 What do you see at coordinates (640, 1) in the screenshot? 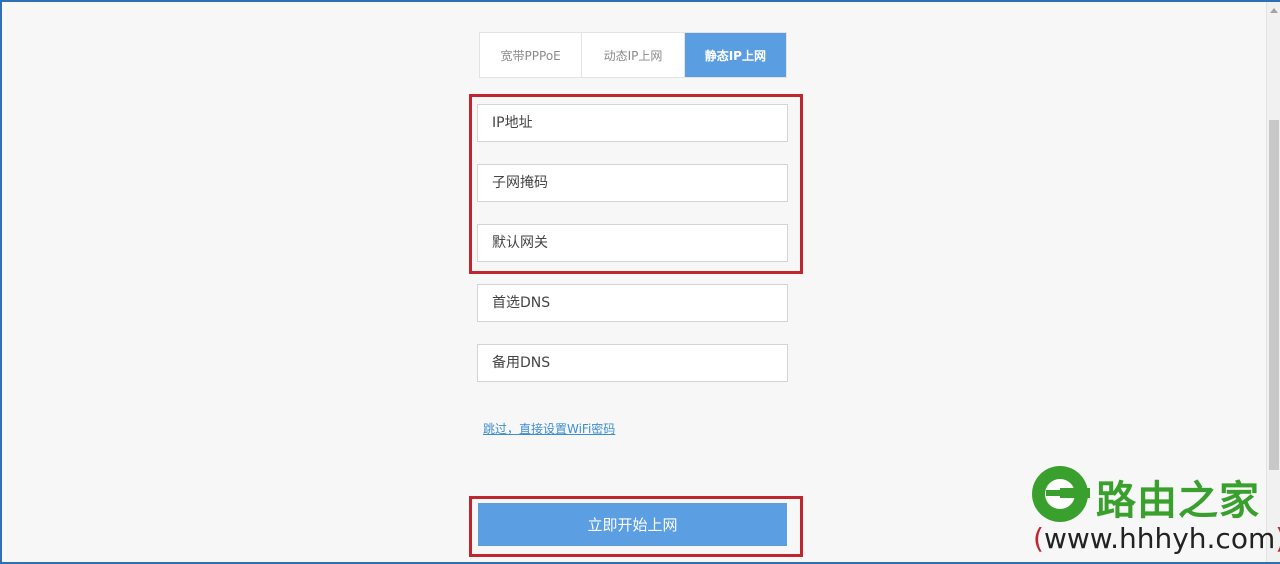
I see `window-border-top` at bounding box center [640, 1].